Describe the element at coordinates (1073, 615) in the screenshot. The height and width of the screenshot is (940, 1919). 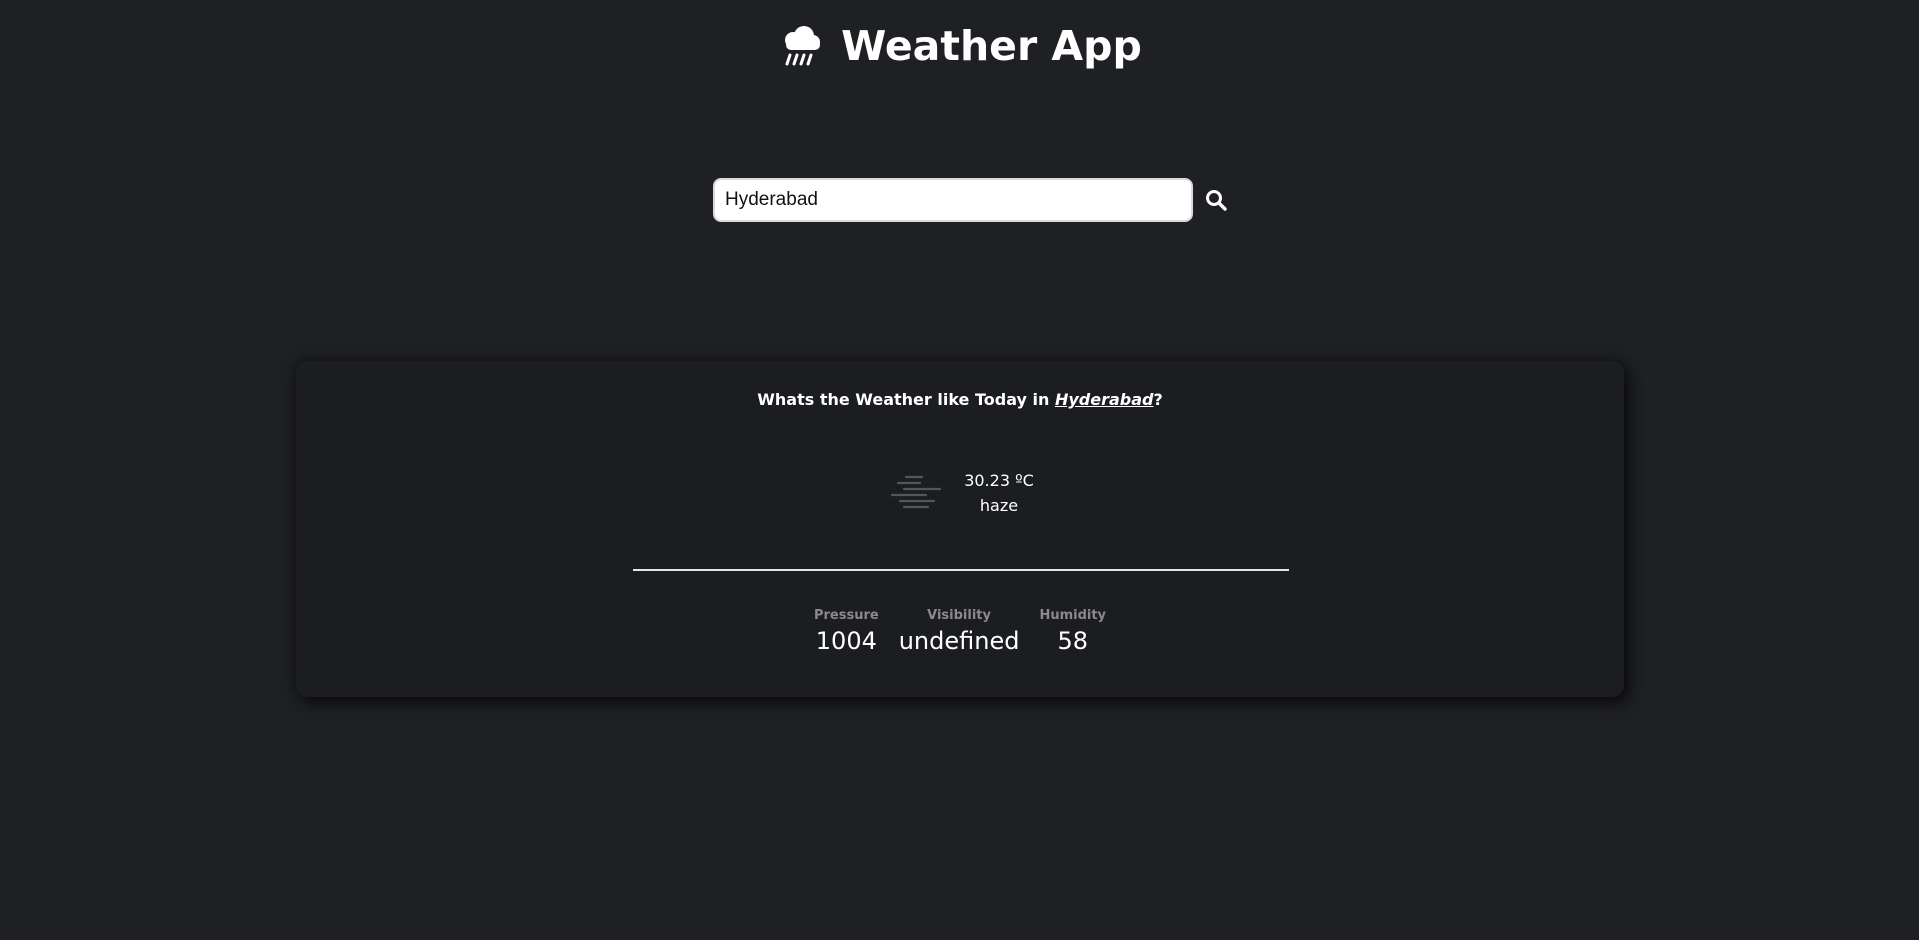
I see `stat-label: Humidity` at that location.